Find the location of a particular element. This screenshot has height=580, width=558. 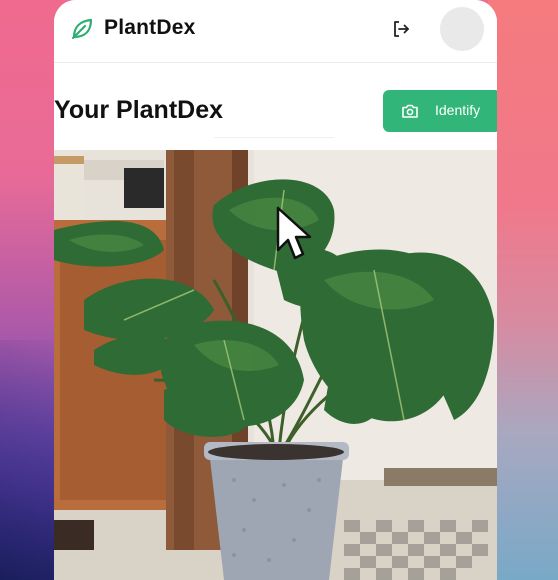

avatar is located at coordinates (462, 29).